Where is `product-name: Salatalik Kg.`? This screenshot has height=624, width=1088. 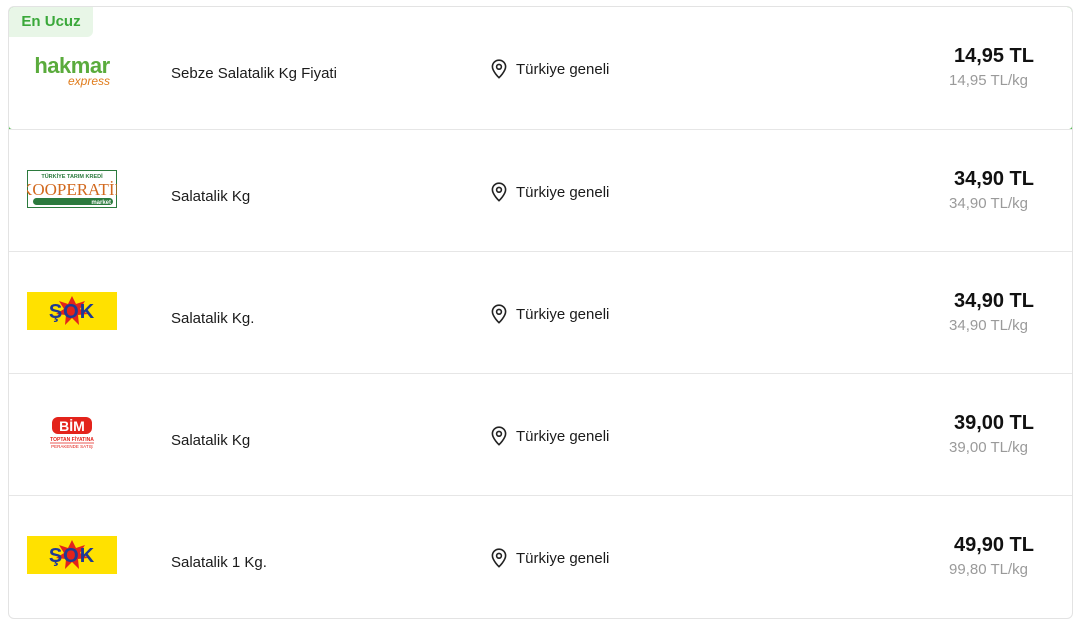 product-name: Salatalik Kg. is located at coordinates (212, 318).